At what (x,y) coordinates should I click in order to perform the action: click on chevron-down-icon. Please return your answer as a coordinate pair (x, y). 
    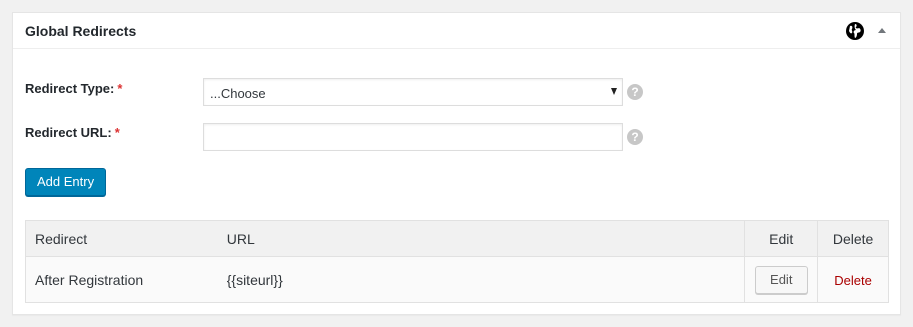
    Looking at the image, I should click on (614, 91).